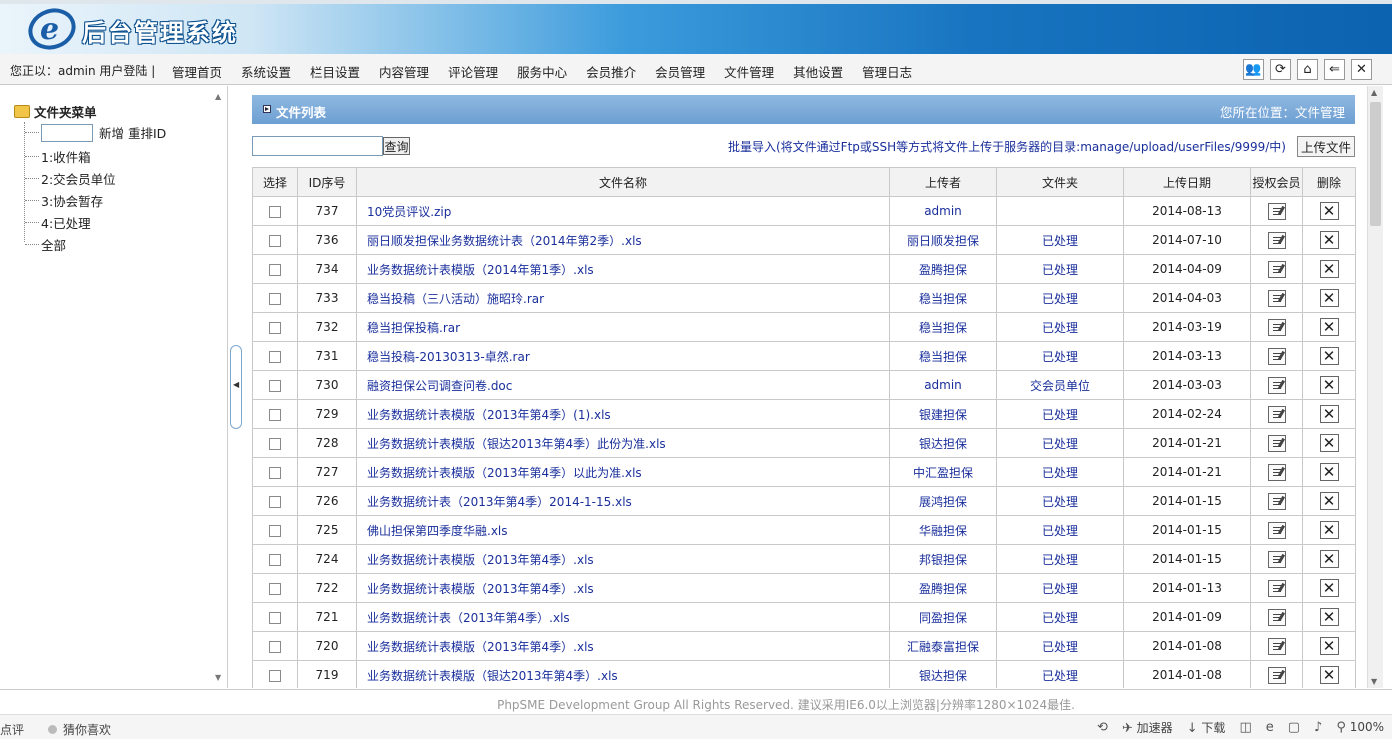 This screenshot has width=1392, height=739. I want to click on row-folder, so click(1060, 211).